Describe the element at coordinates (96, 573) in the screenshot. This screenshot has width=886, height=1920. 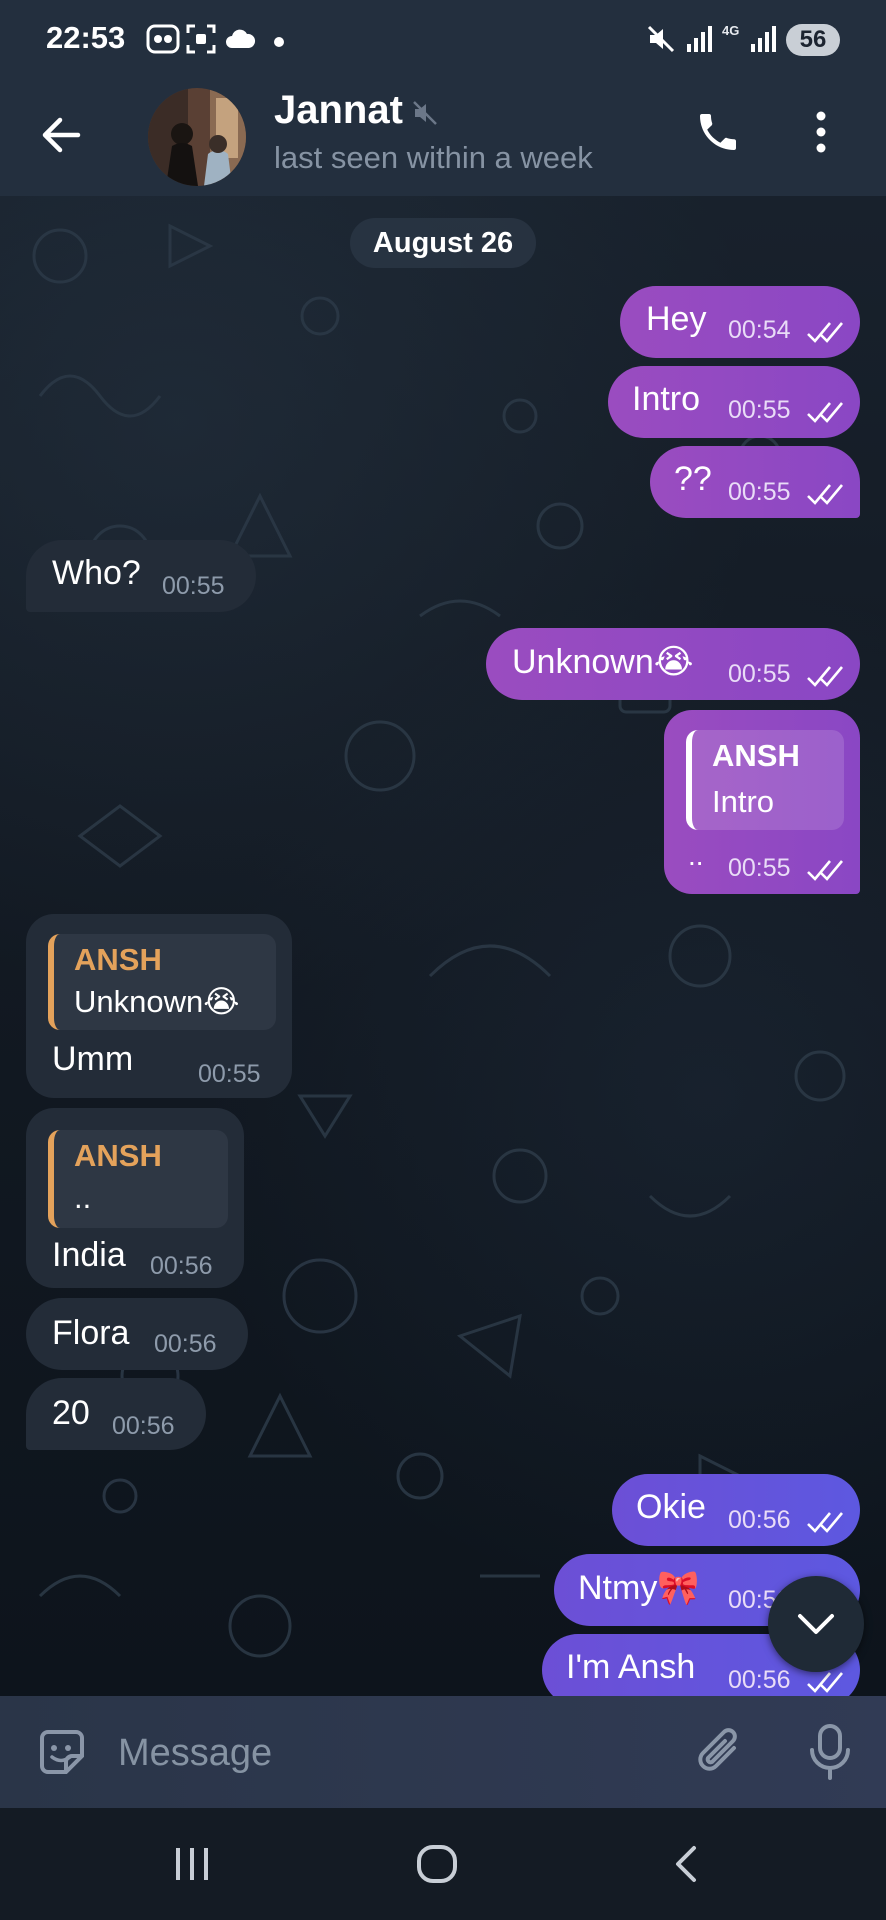
I see `message-text: Who?` at that location.